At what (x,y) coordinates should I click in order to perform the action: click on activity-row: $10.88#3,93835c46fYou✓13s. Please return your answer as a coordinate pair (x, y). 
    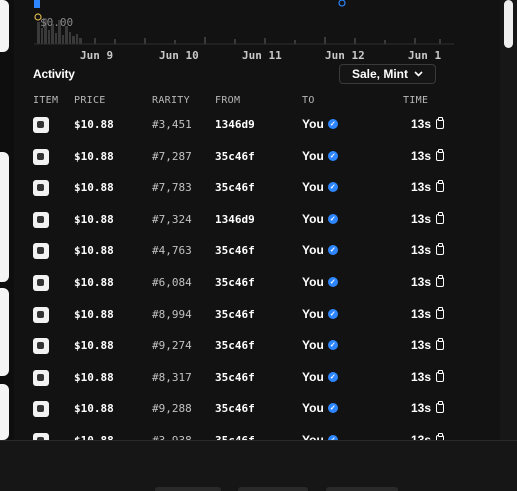
    Looking at the image, I should click on (257, 436).